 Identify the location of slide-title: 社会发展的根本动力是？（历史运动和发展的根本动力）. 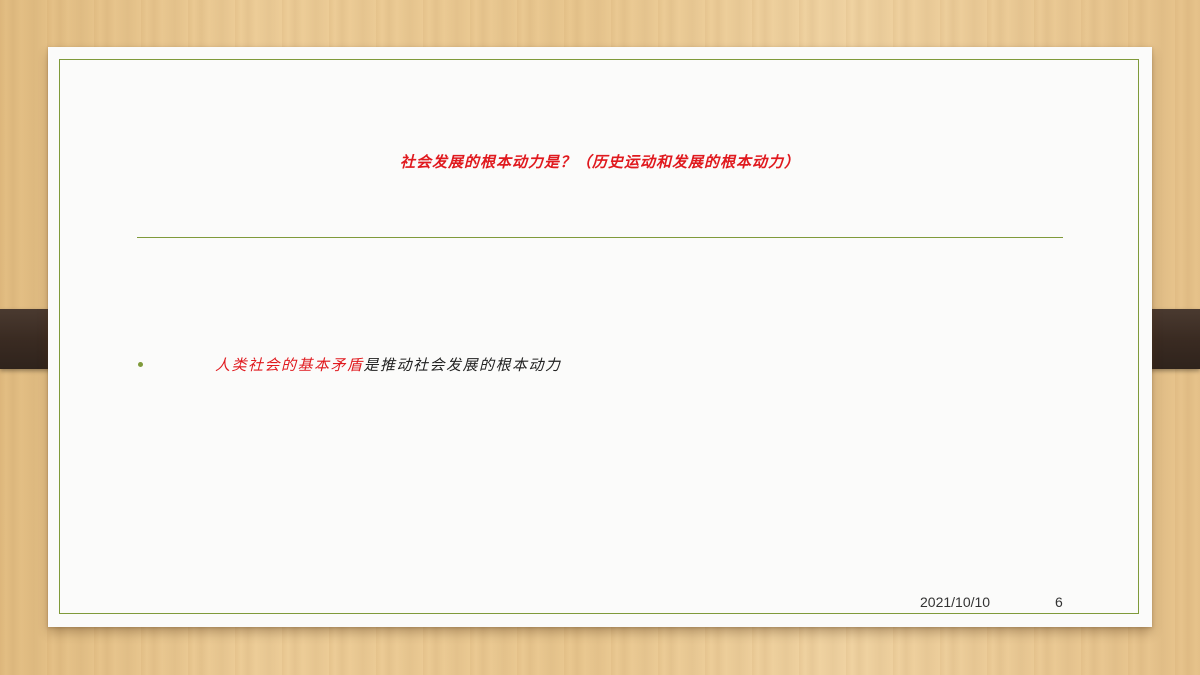
(599, 162).